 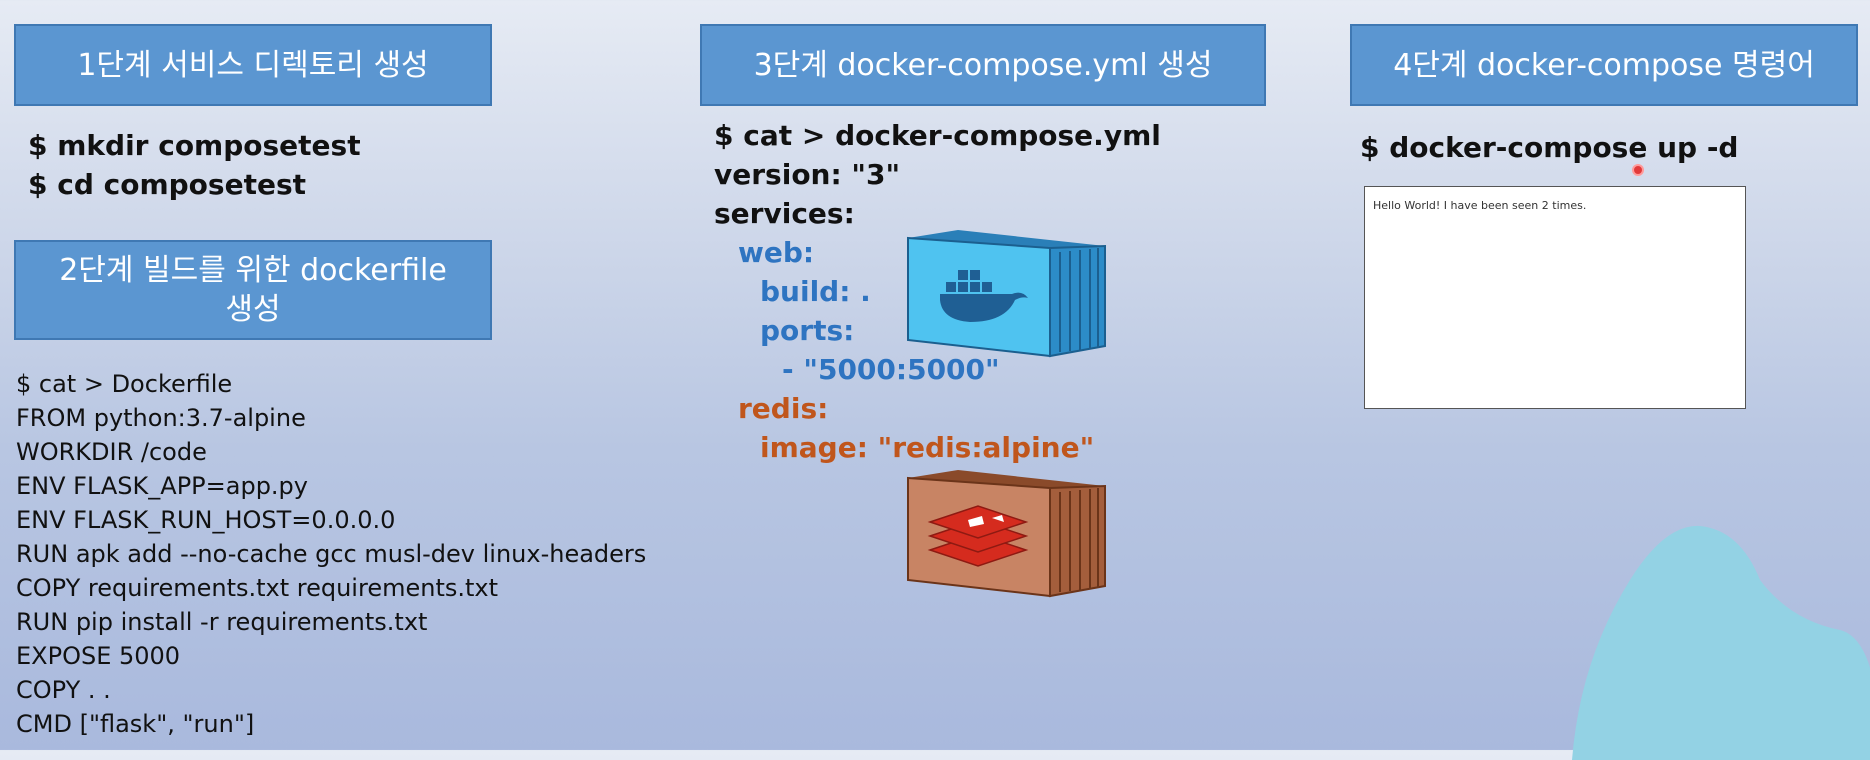 I want to click on dockerfile-line: WORKDIR /code, so click(x=111, y=452).